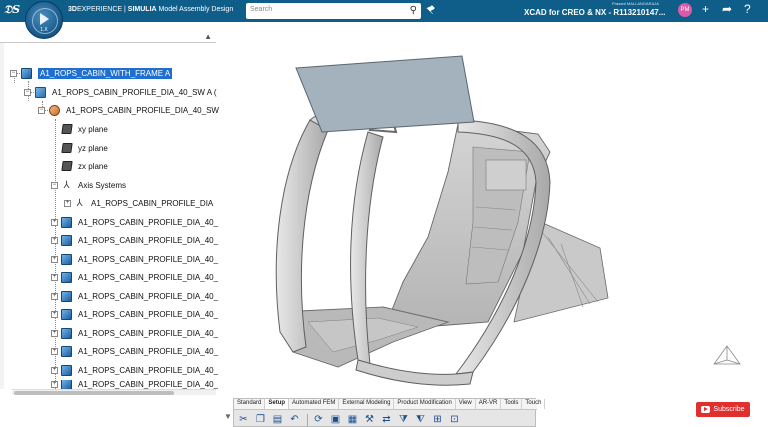  I want to click on compass-button: 1.X, so click(44, 20).